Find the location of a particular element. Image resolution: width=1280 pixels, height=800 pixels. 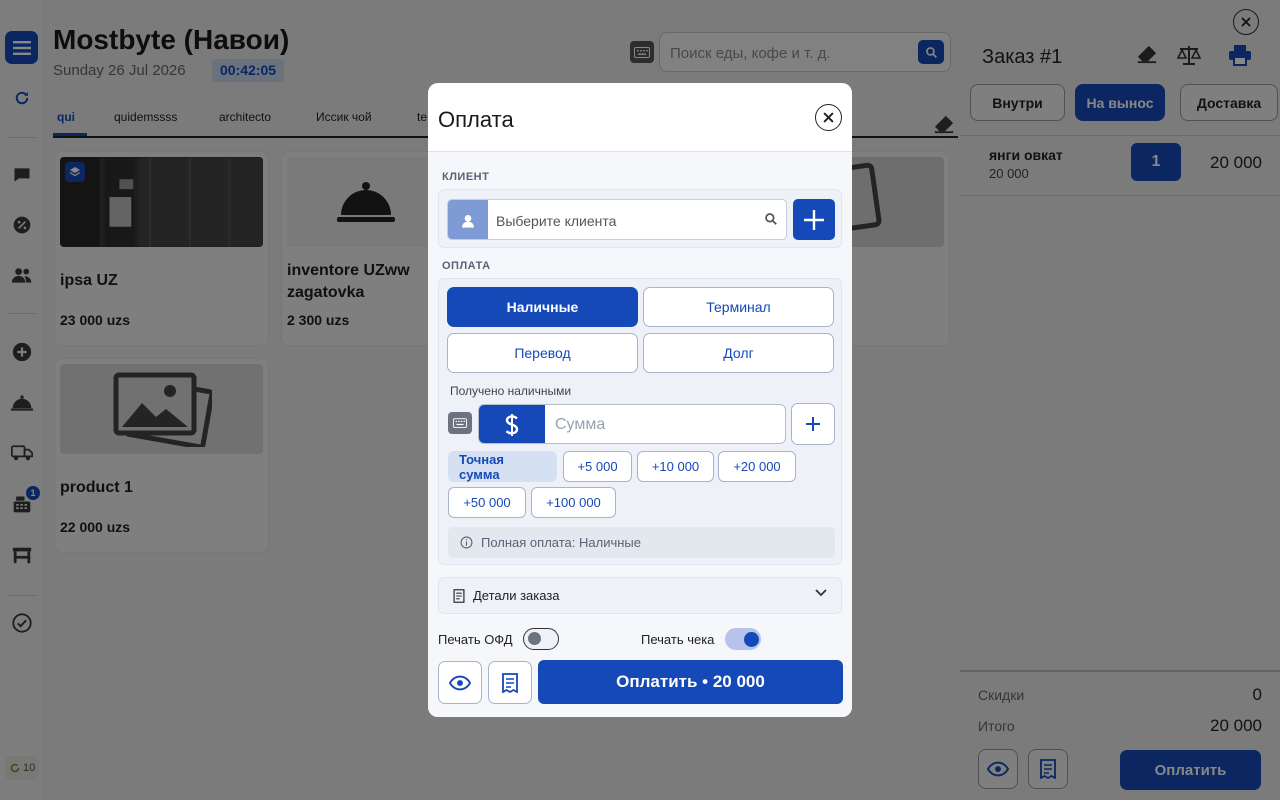

user-icon is located at coordinates (468, 219).